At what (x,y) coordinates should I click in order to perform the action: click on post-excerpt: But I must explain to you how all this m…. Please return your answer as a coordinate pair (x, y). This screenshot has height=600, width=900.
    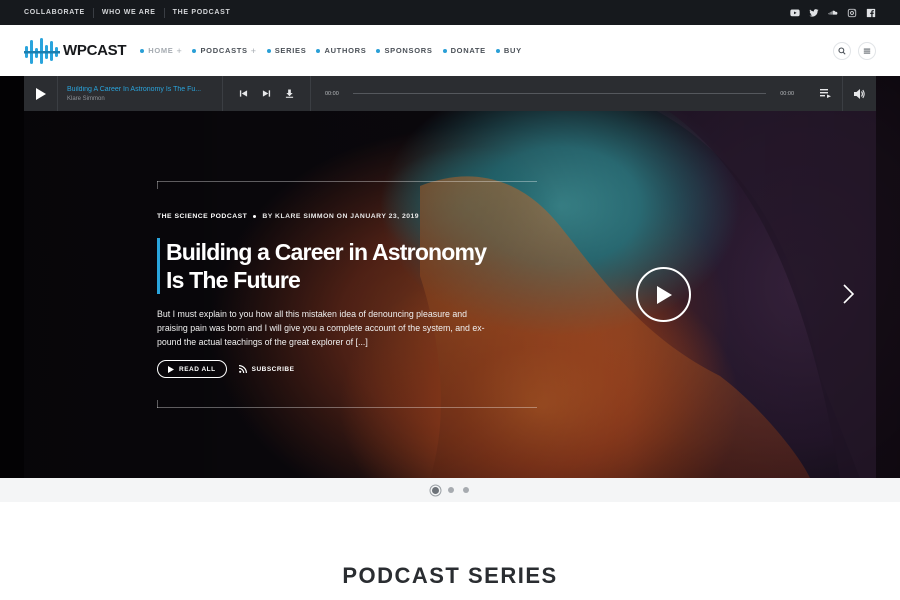
    Looking at the image, I should click on (321, 328).